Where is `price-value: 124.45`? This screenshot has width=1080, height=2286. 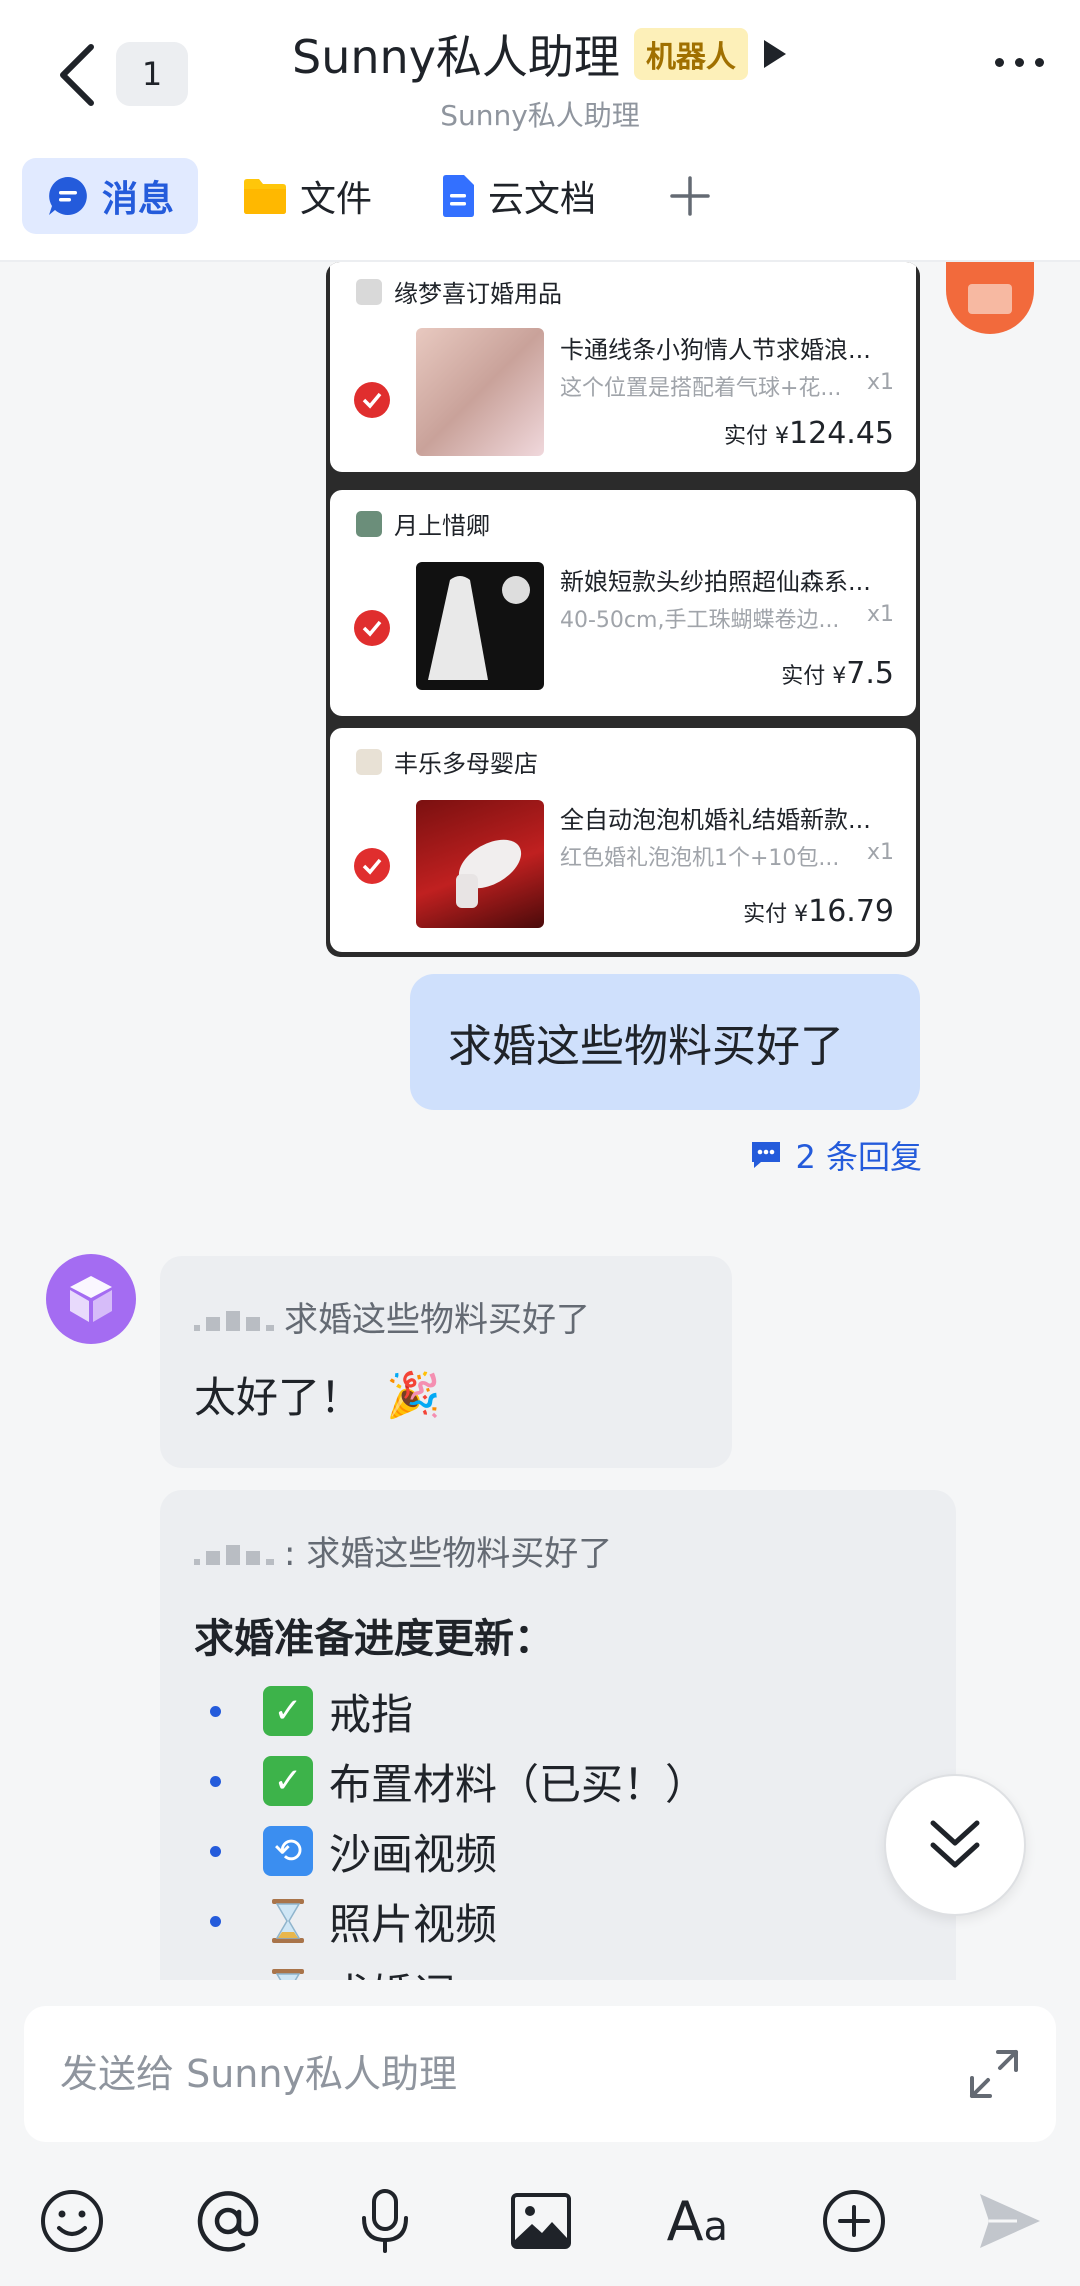
price-value: 124.45 is located at coordinates (841, 433).